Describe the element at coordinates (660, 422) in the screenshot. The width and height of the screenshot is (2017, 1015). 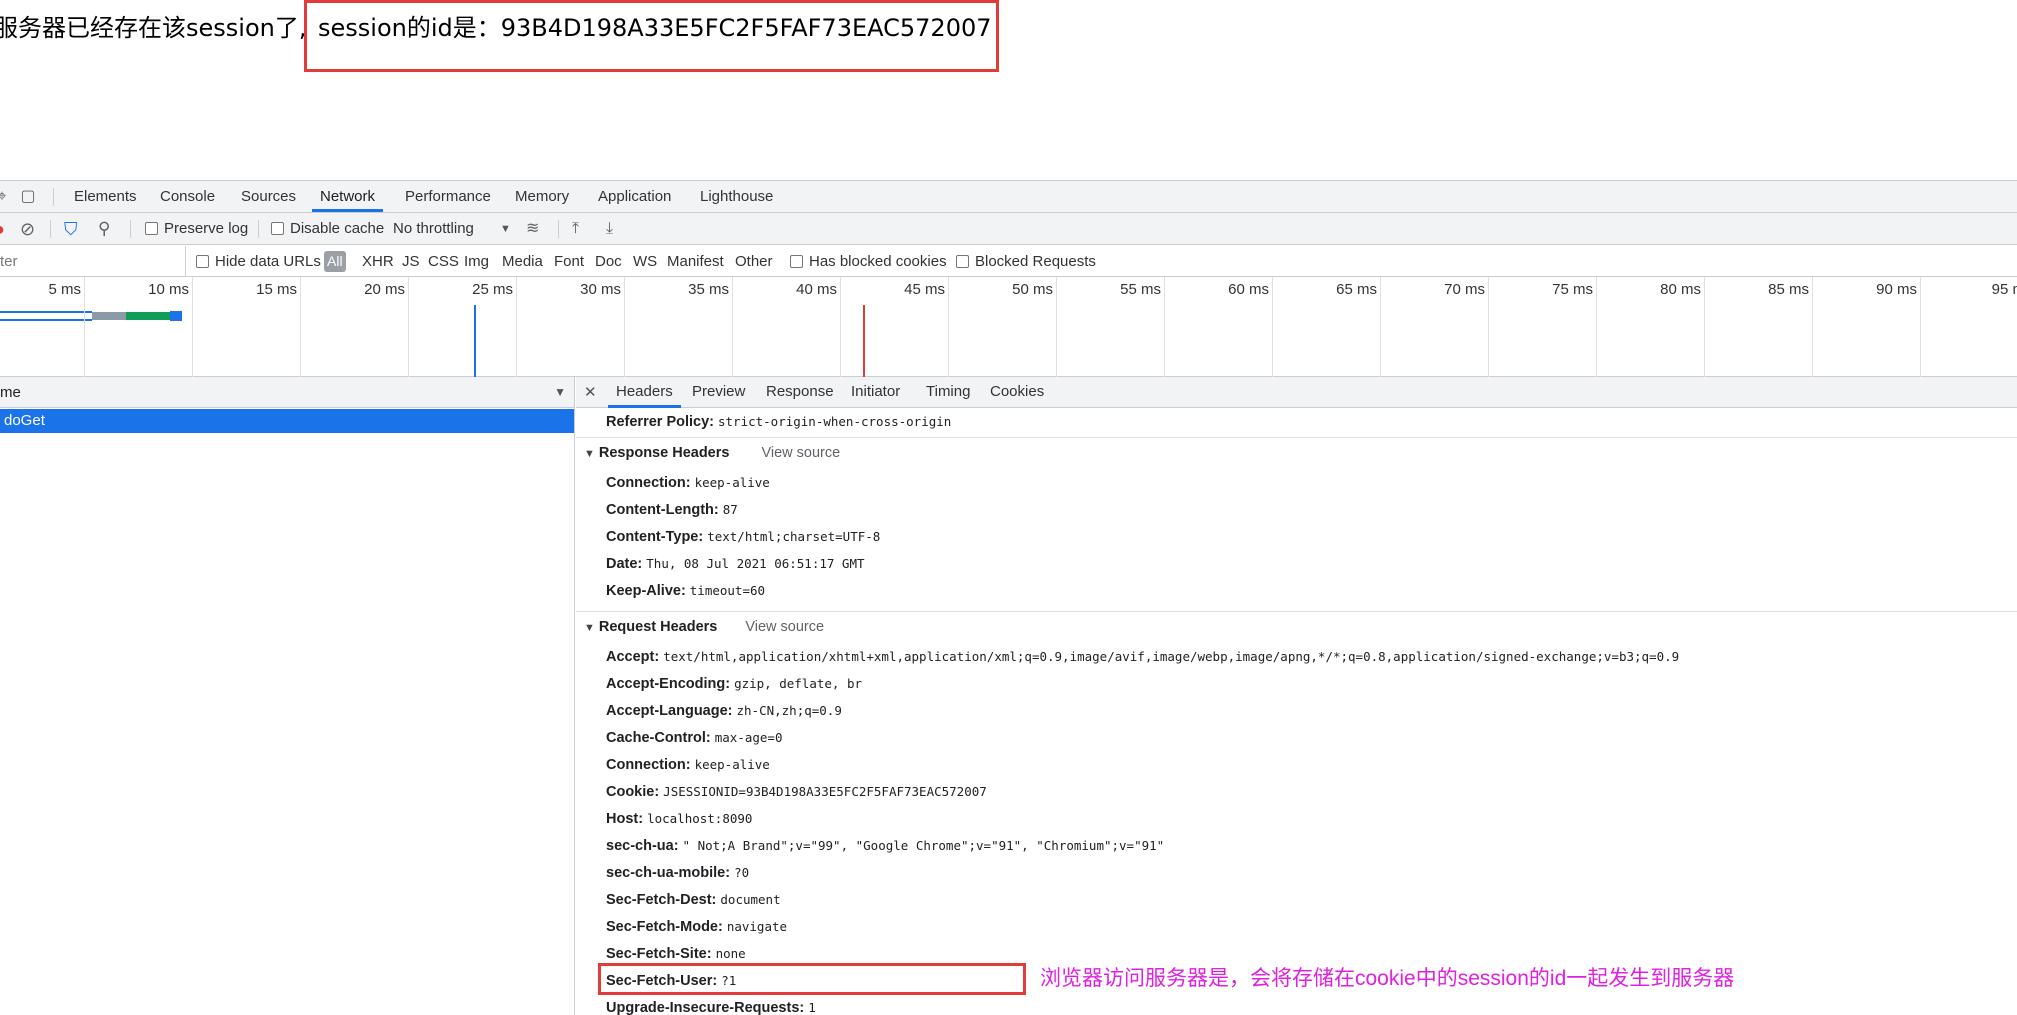
I see `header-name: Referrer Policy:` at that location.